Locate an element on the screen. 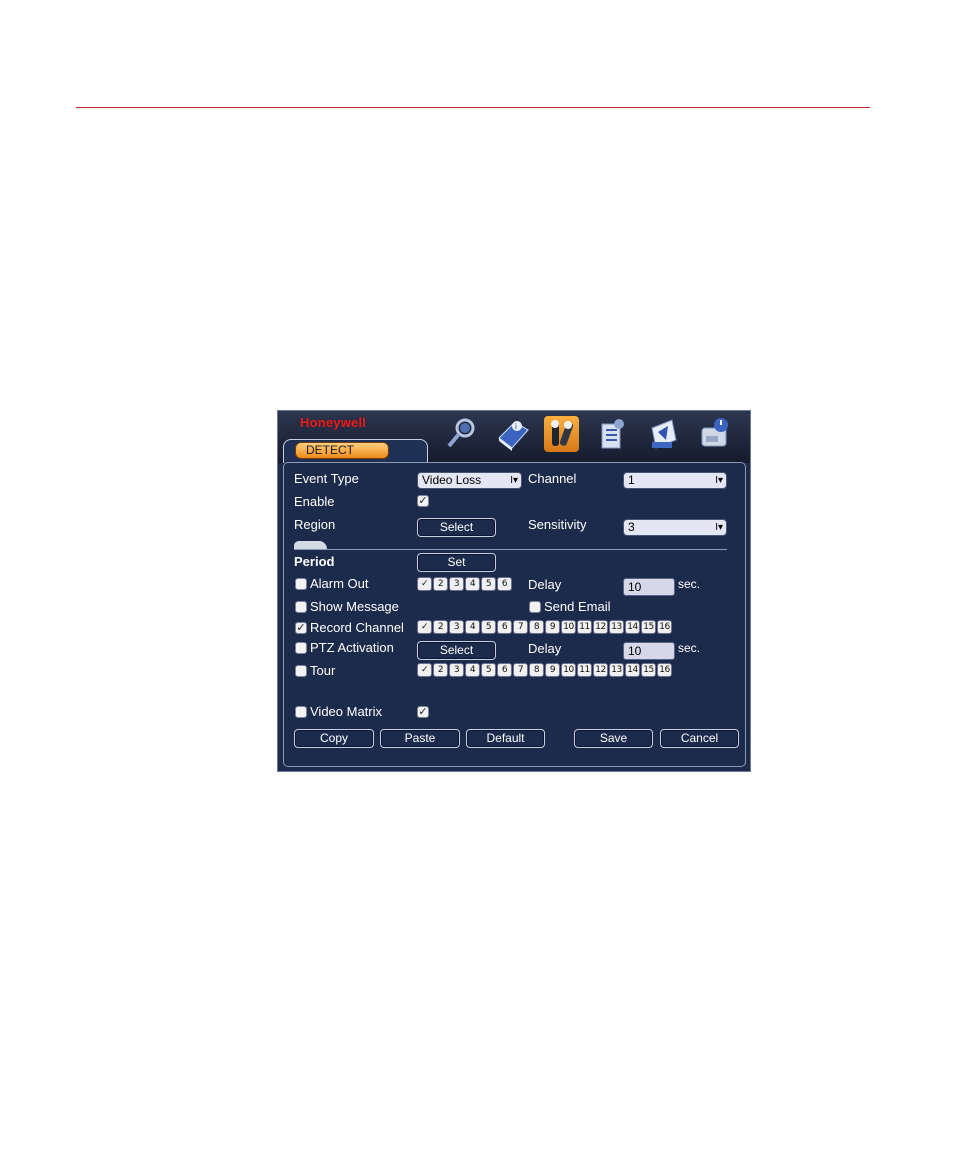 This screenshot has width=954, height=1156. paste-button: Paste is located at coordinates (420, 738).